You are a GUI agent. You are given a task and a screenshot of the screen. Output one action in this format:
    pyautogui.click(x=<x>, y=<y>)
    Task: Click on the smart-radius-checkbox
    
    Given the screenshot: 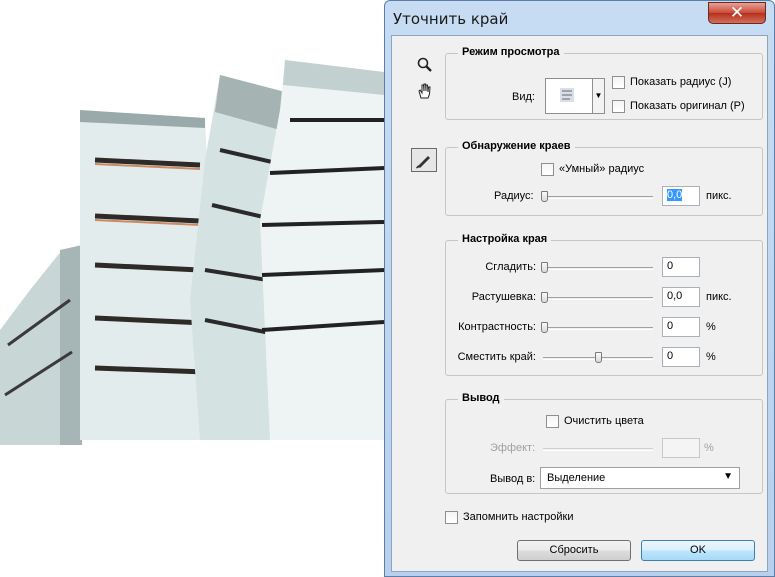 What is the action you would take?
    pyautogui.click(x=547, y=169)
    